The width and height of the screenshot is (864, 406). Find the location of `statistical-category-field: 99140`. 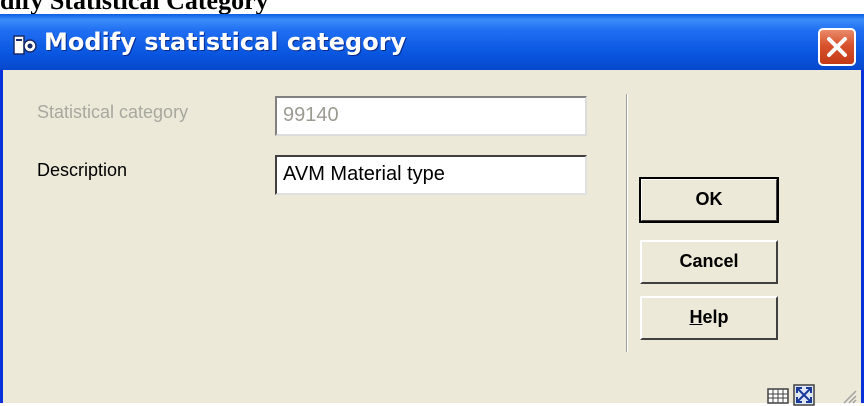

statistical-category-field: 99140 is located at coordinates (431, 116).